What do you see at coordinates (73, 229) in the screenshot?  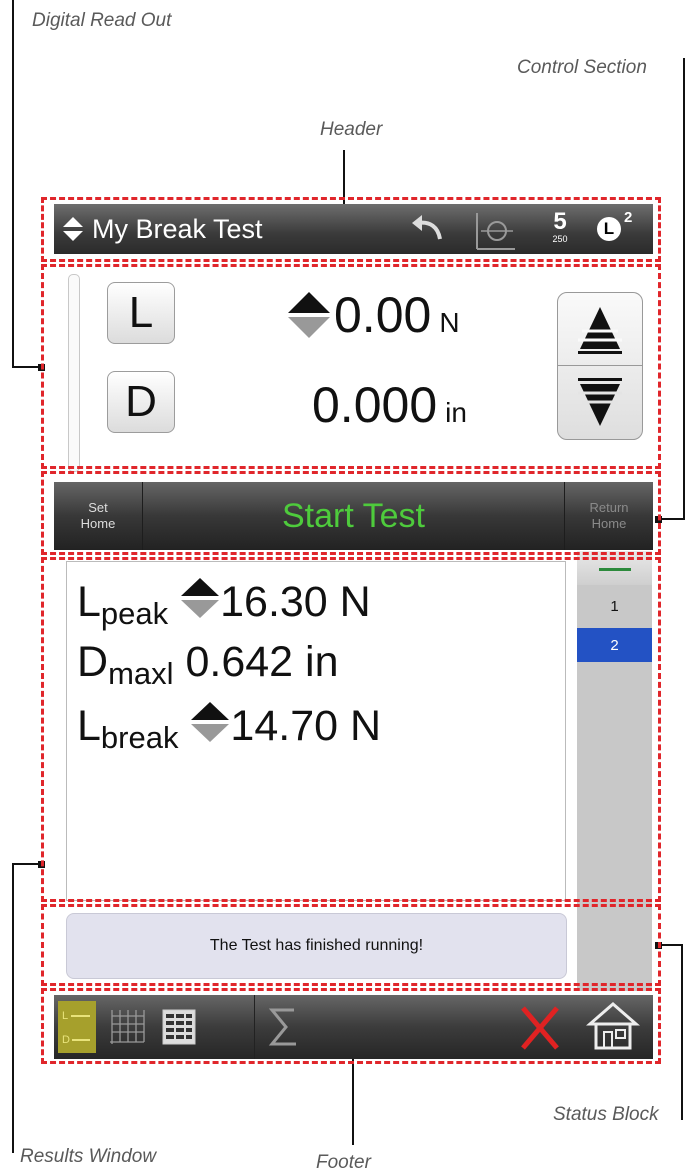 I see `updown-arrow-icon` at bounding box center [73, 229].